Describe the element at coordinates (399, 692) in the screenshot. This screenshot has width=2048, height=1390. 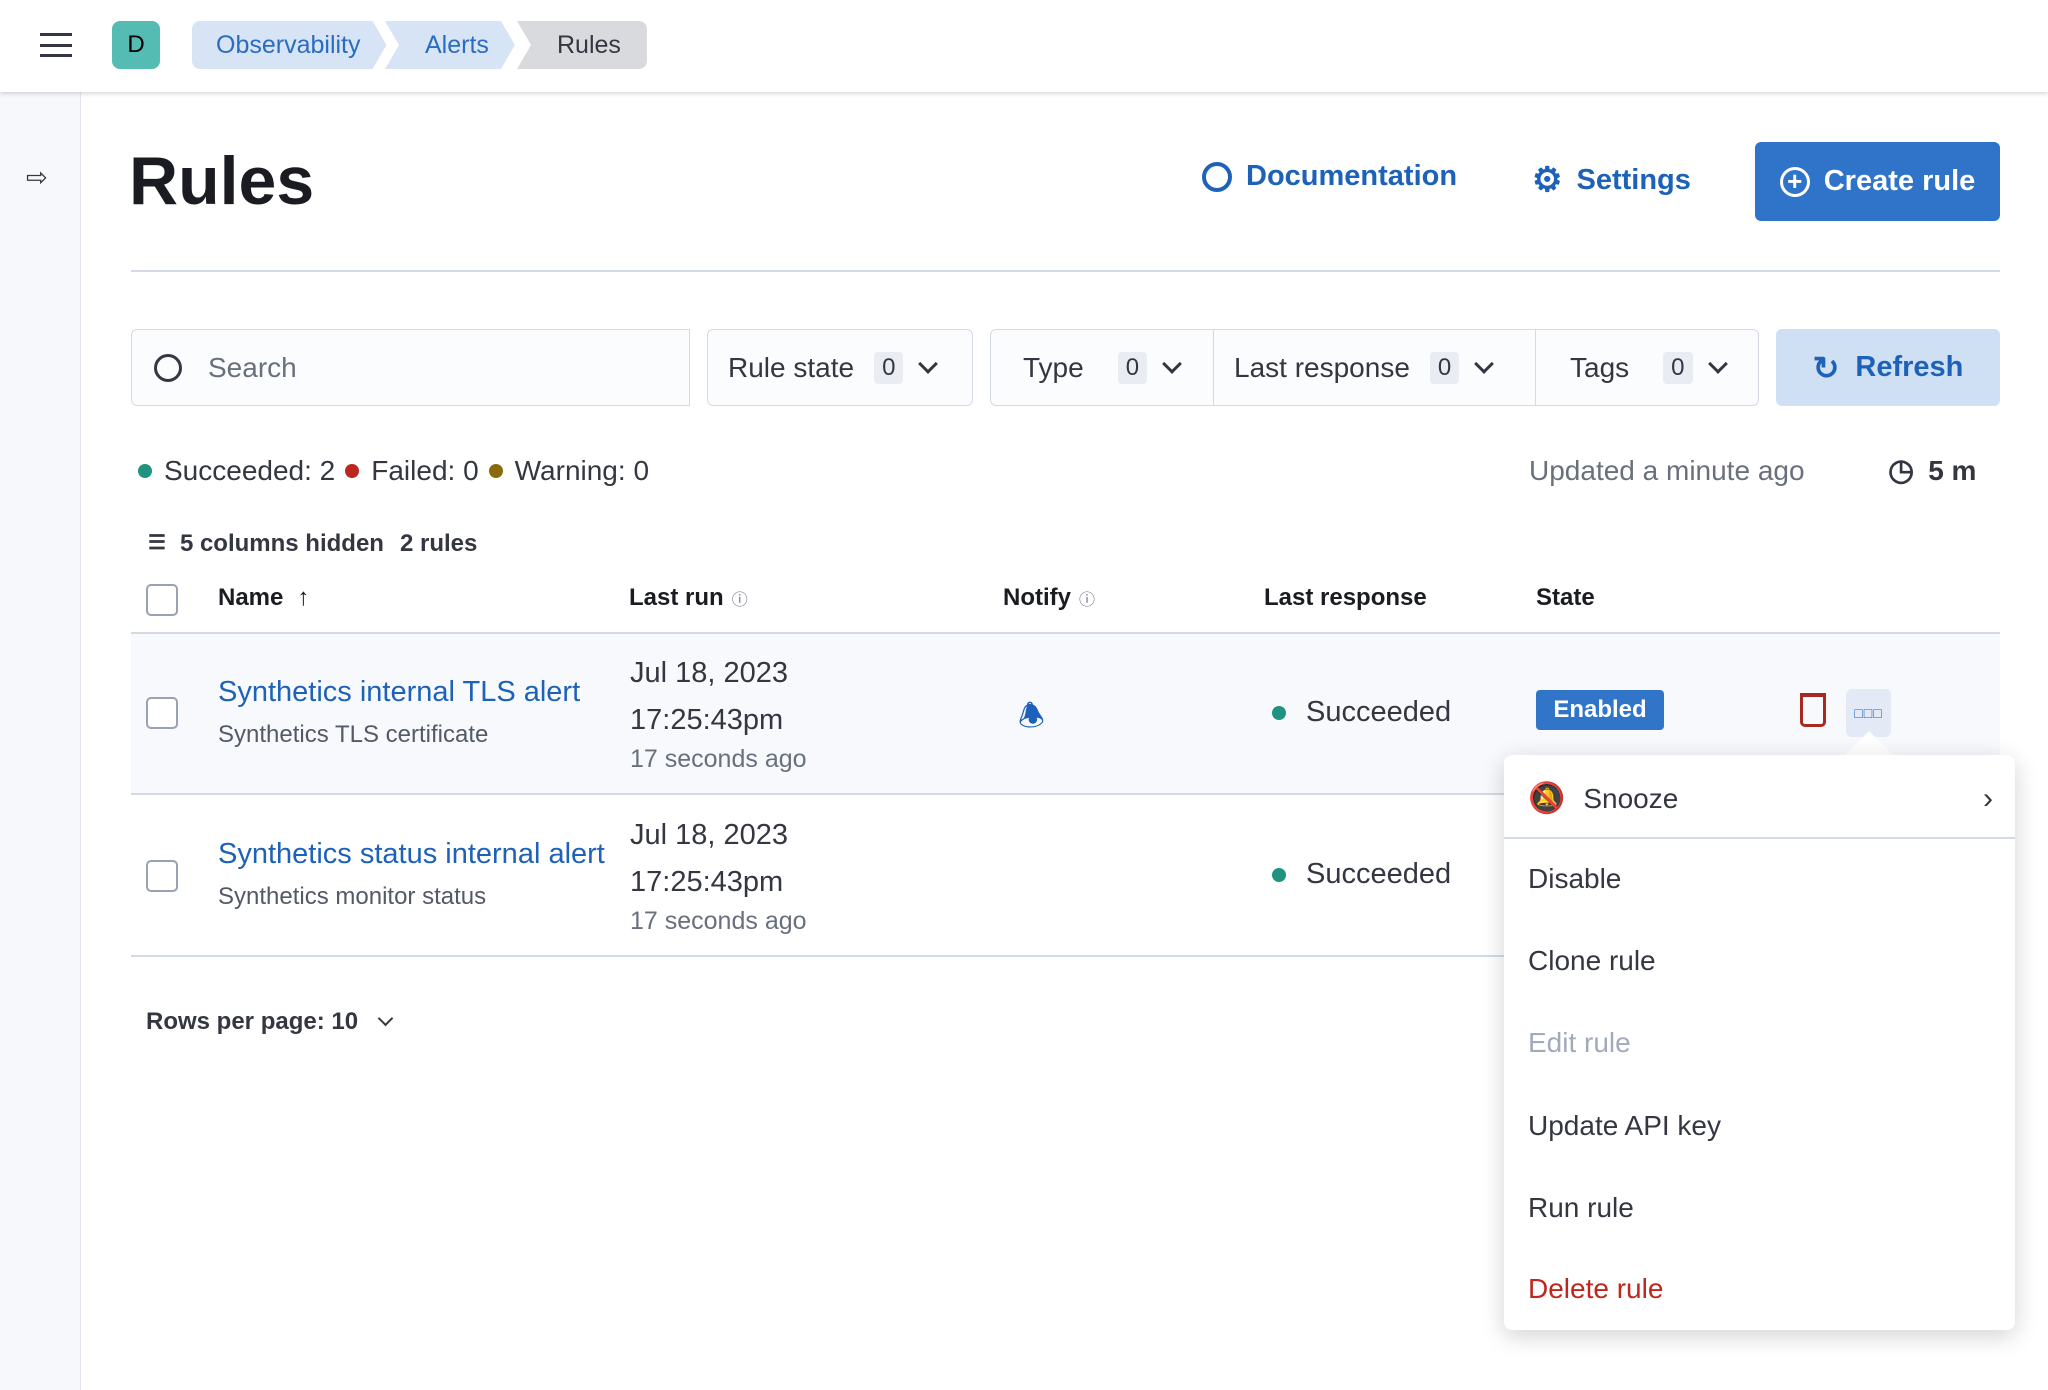
I see `rule-name-link: Synthetics internal TLS alert` at that location.